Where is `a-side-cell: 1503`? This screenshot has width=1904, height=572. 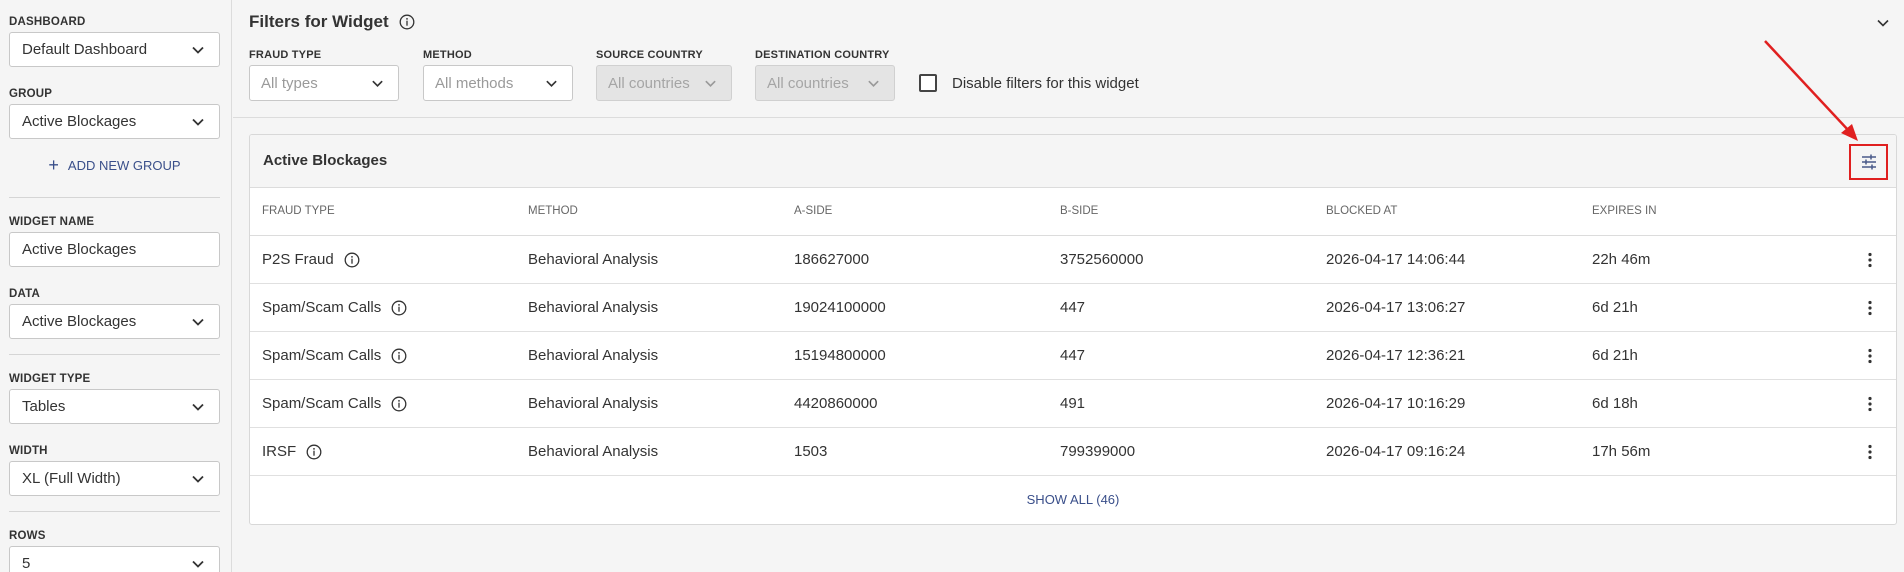 a-side-cell: 1503 is located at coordinates (811, 451).